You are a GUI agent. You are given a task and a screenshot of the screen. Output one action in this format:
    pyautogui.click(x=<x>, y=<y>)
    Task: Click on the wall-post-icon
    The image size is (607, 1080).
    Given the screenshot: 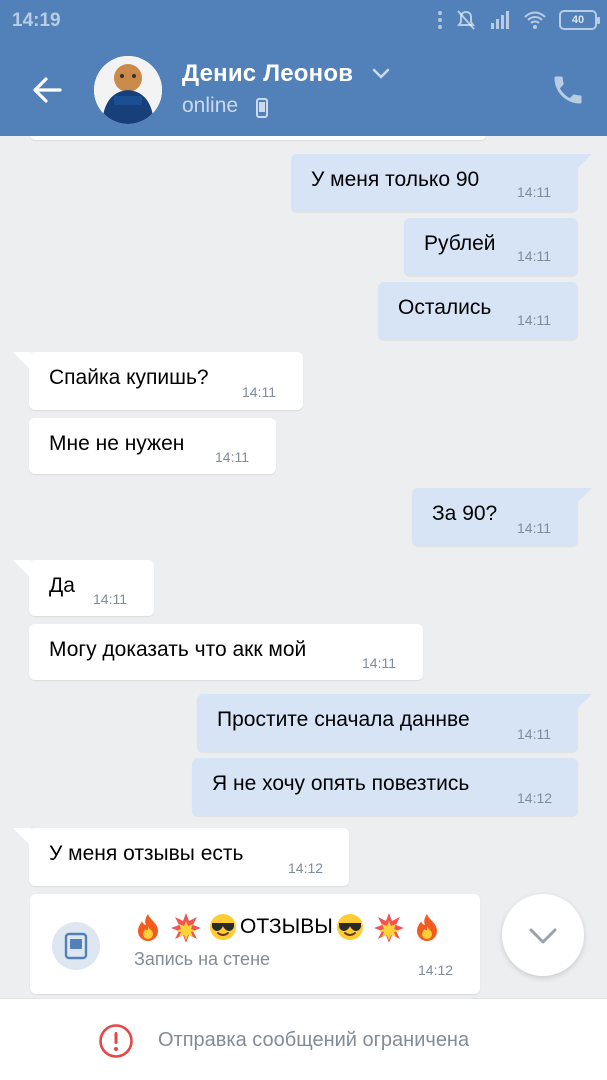 What is the action you would take?
    pyautogui.click(x=76, y=946)
    